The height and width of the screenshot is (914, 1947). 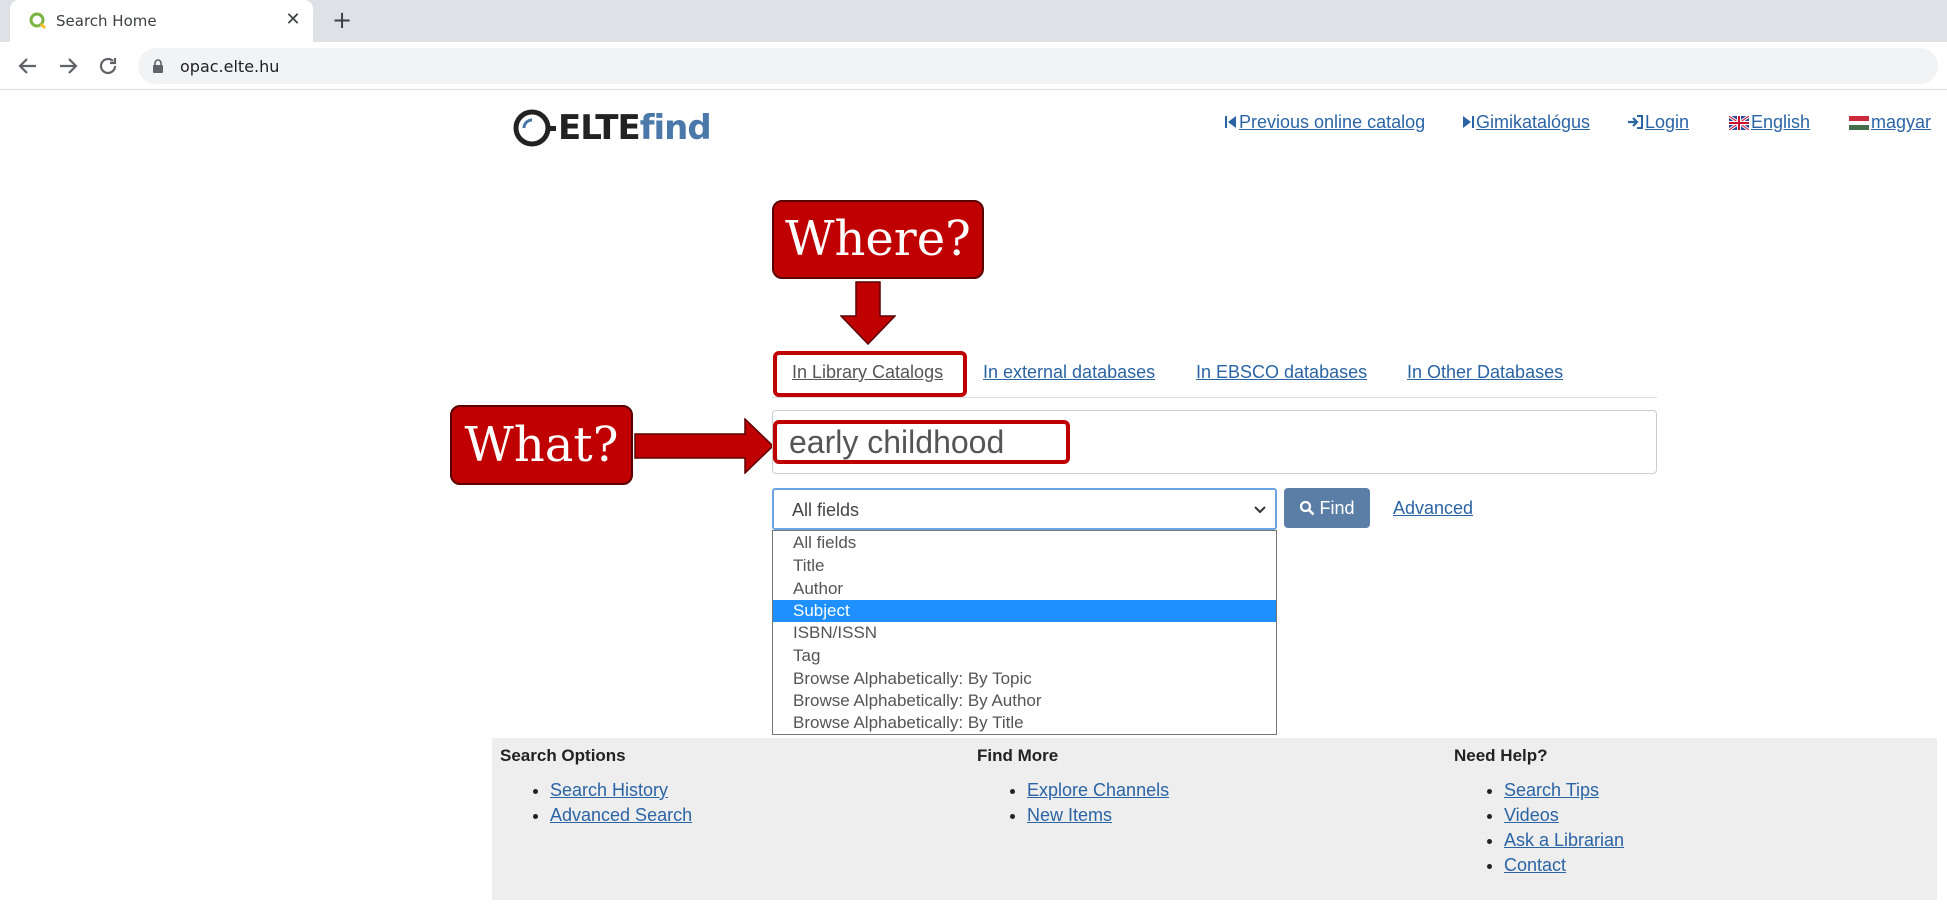 I want to click on nav-link-gimikatalogus: Gimikatalógus, so click(x=1533, y=122).